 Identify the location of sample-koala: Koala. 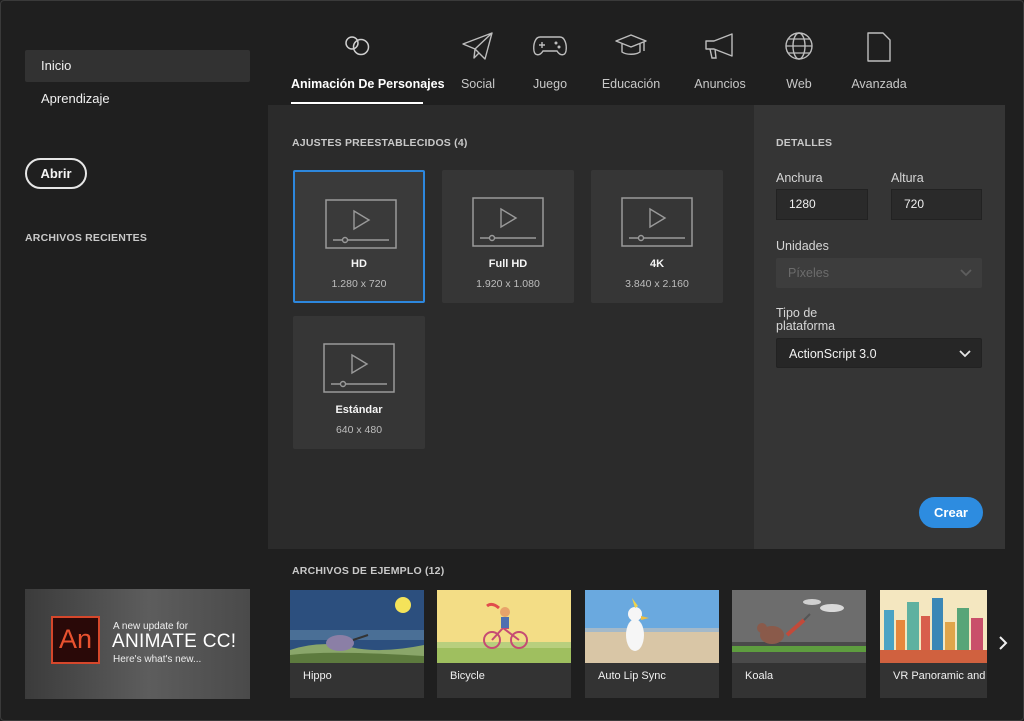
(799, 644).